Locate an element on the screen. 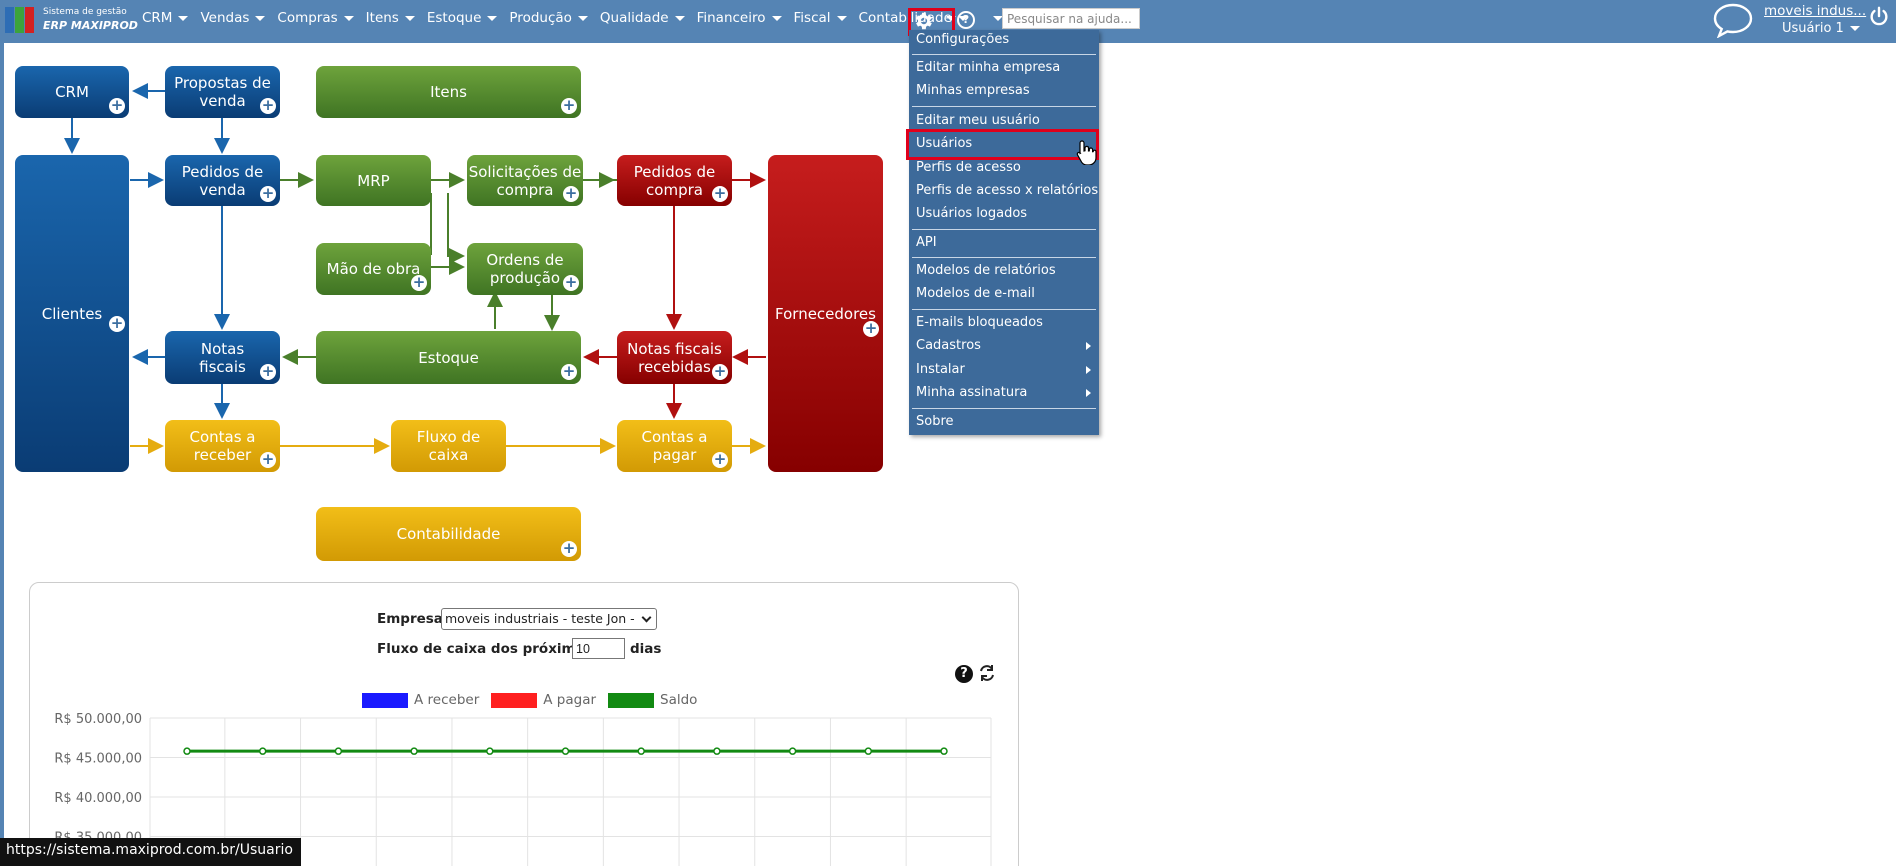  add-contas-pagar-plus-icon: + is located at coordinates (720, 460).